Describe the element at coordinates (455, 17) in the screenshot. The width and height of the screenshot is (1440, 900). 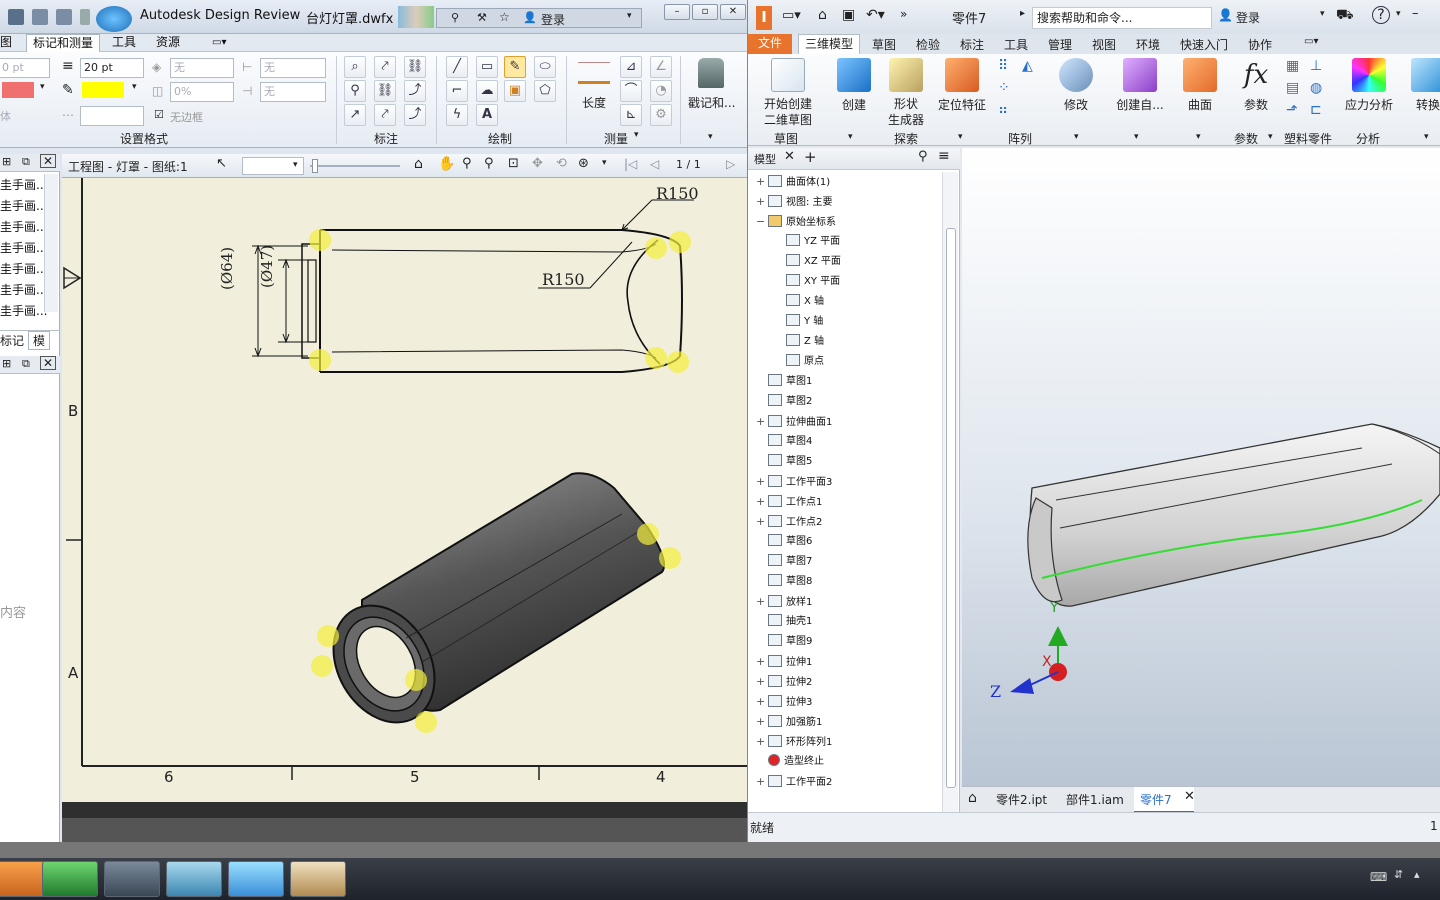
I see `binoculars-icon: ⚲` at that location.